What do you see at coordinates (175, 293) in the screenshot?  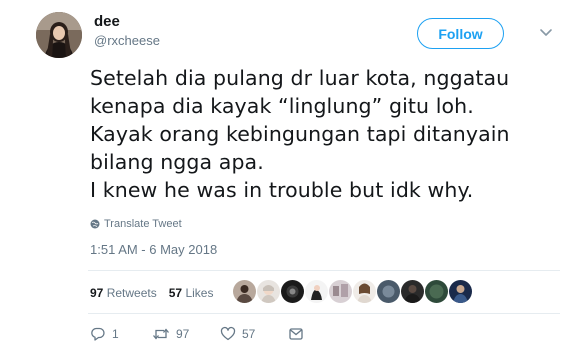 I see `likes-count: 57` at bounding box center [175, 293].